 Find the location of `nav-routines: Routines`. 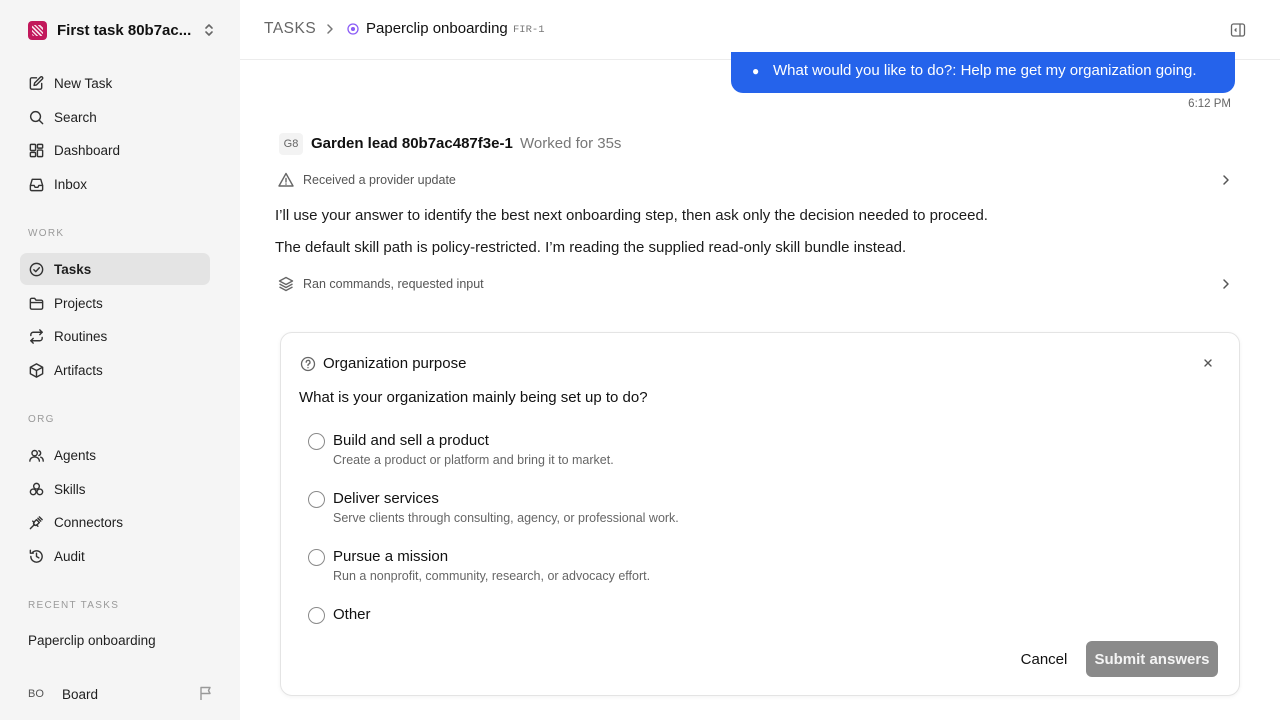

nav-routines: Routines is located at coordinates (115, 336).